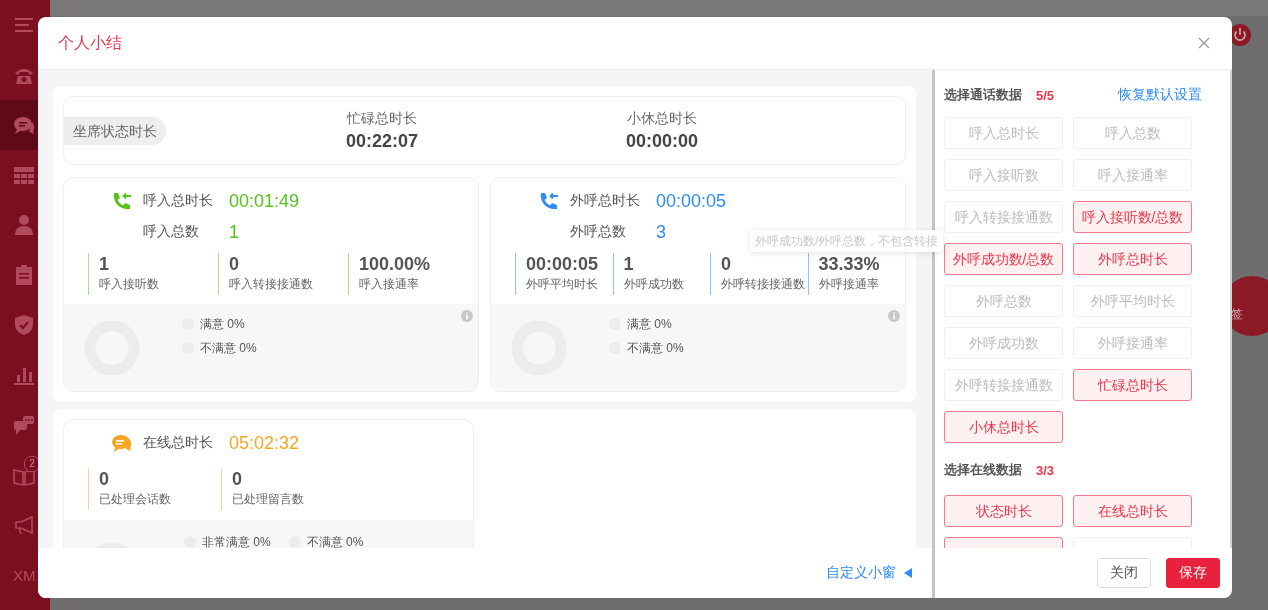  I want to click on option-chip: 呼入接通率, so click(1132, 175).